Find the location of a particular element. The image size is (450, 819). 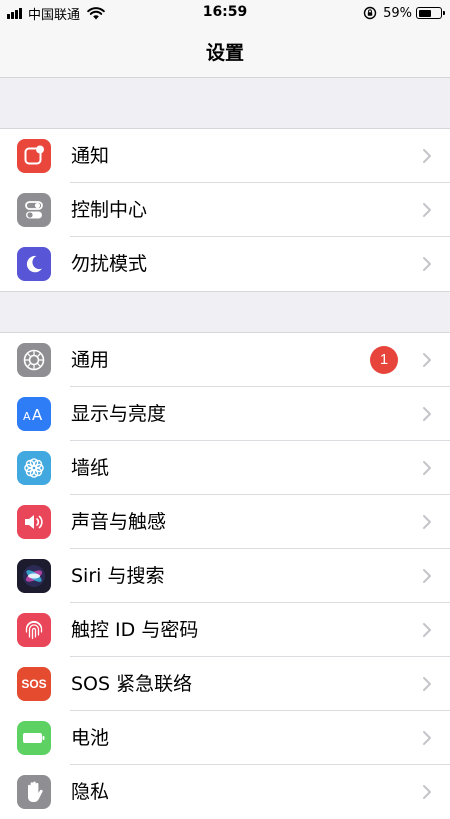

status-bar: 中国联通 16:59 59% is located at coordinates (225, 13).